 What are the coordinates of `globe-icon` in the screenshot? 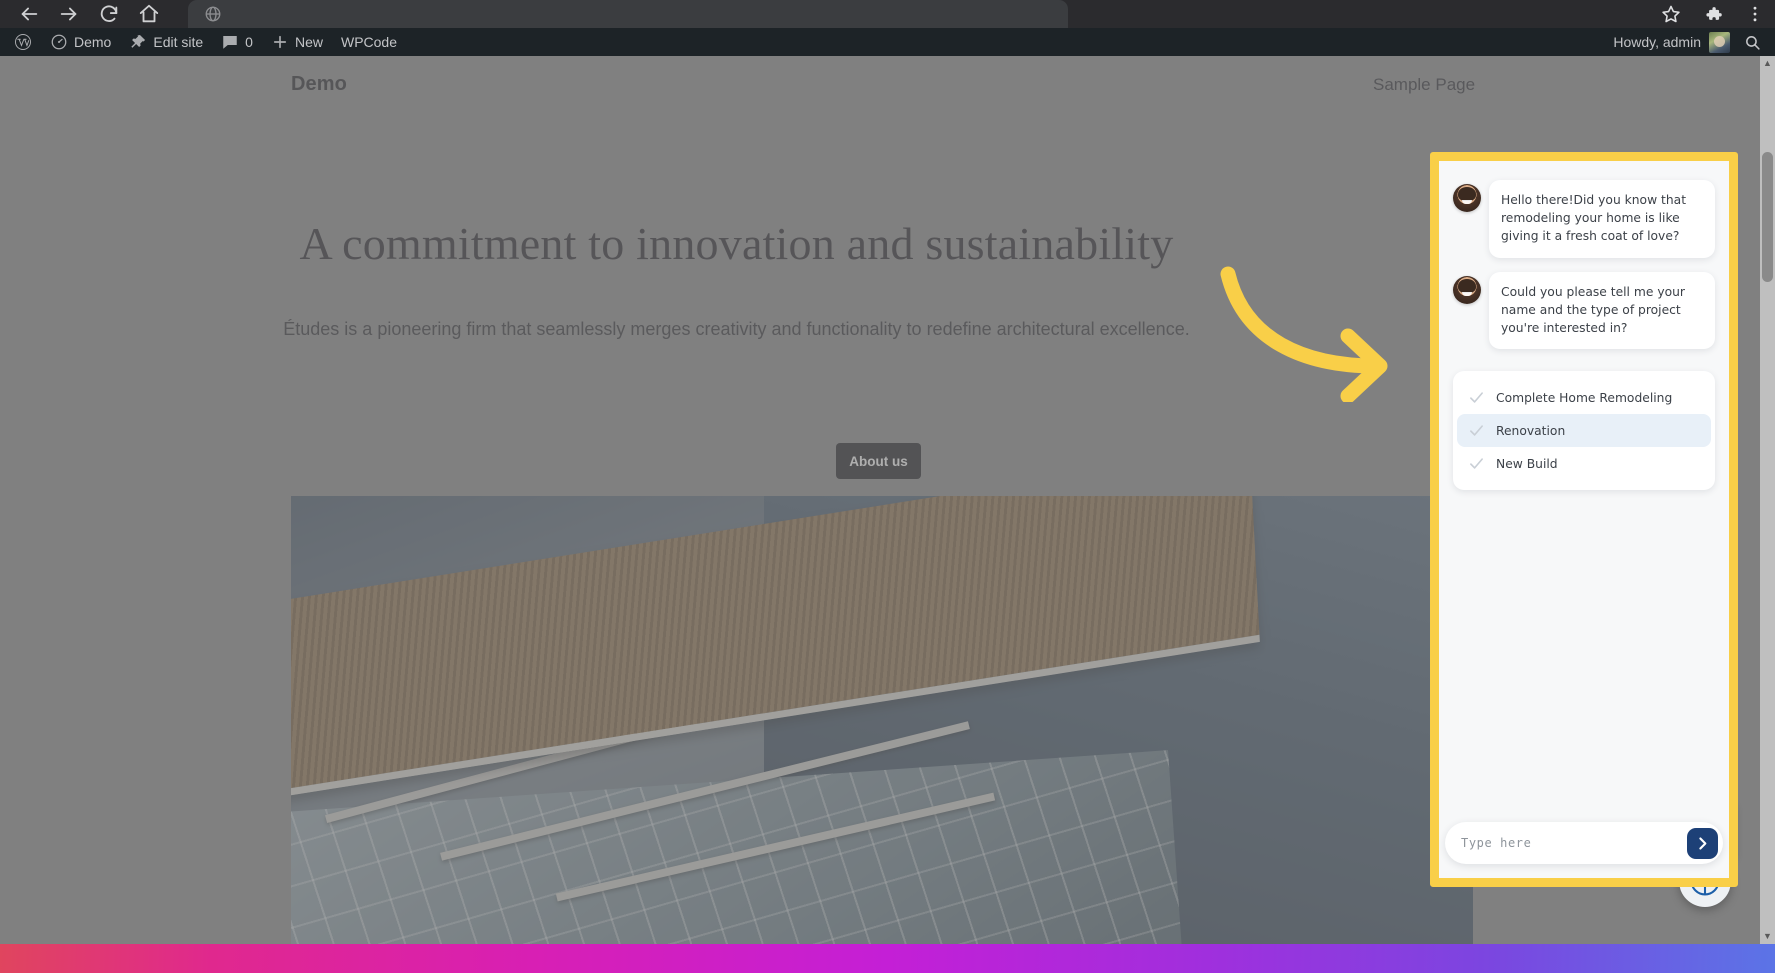 It's located at (213, 14).